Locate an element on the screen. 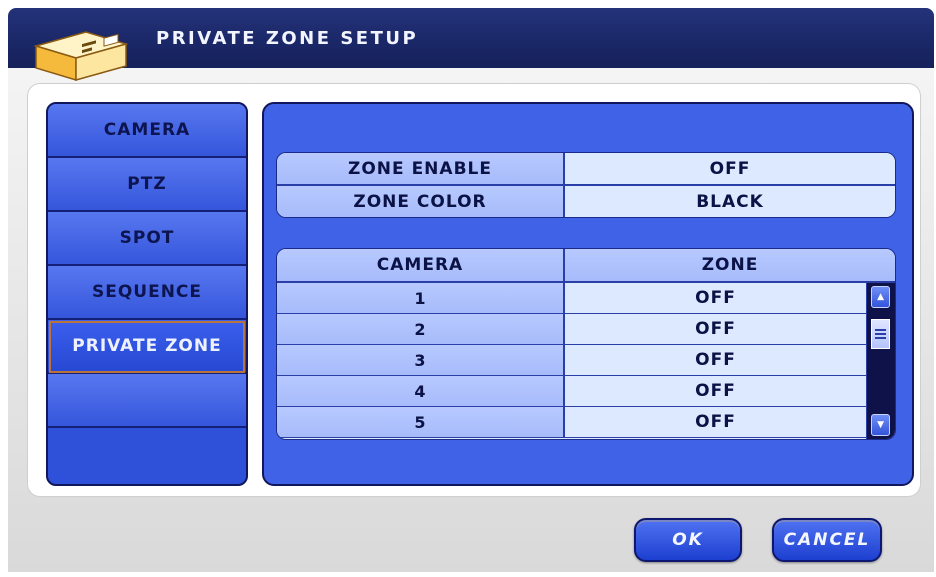 The height and width of the screenshot is (577, 936). zone-color-value: BLACK is located at coordinates (730, 201).